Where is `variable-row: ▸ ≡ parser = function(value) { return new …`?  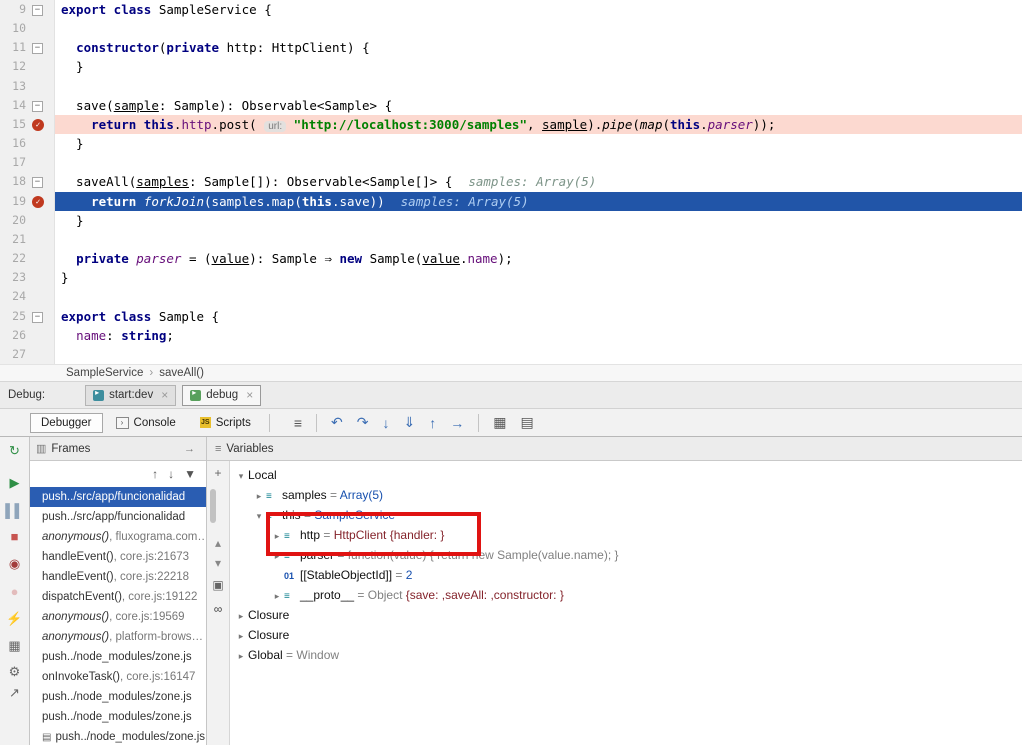
variable-row: ▸ ≡ parser = function(value) { return new … is located at coordinates (626, 555).